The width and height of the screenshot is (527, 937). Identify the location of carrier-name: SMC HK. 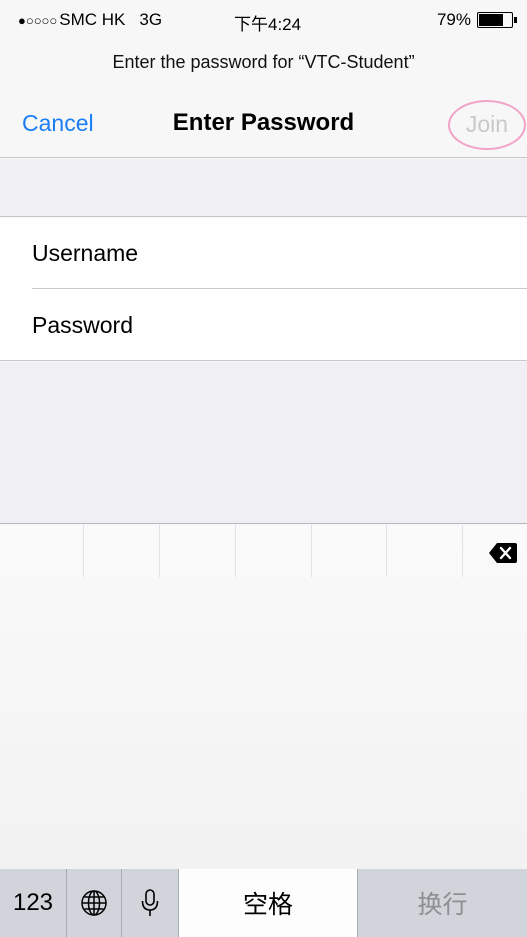
(92, 19).